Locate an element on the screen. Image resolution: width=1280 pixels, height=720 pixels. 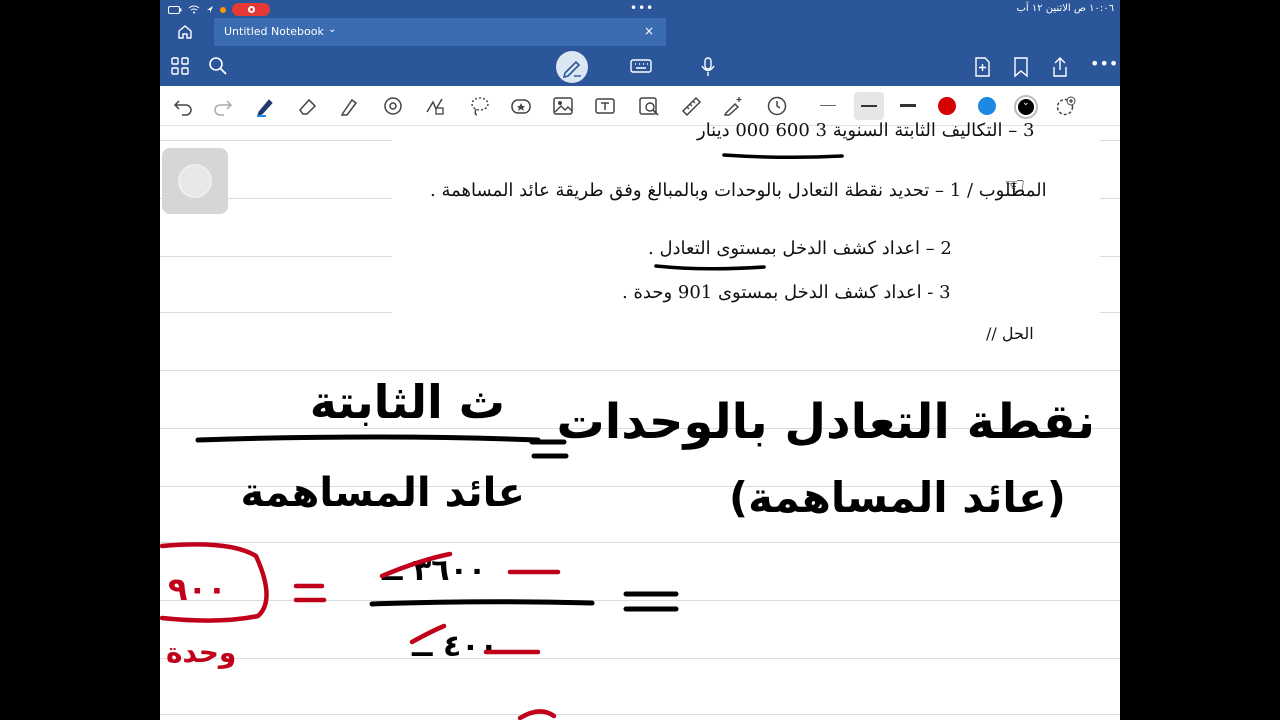
answer-value-ink: ٩٠٠ is located at coordinates (197, 589).